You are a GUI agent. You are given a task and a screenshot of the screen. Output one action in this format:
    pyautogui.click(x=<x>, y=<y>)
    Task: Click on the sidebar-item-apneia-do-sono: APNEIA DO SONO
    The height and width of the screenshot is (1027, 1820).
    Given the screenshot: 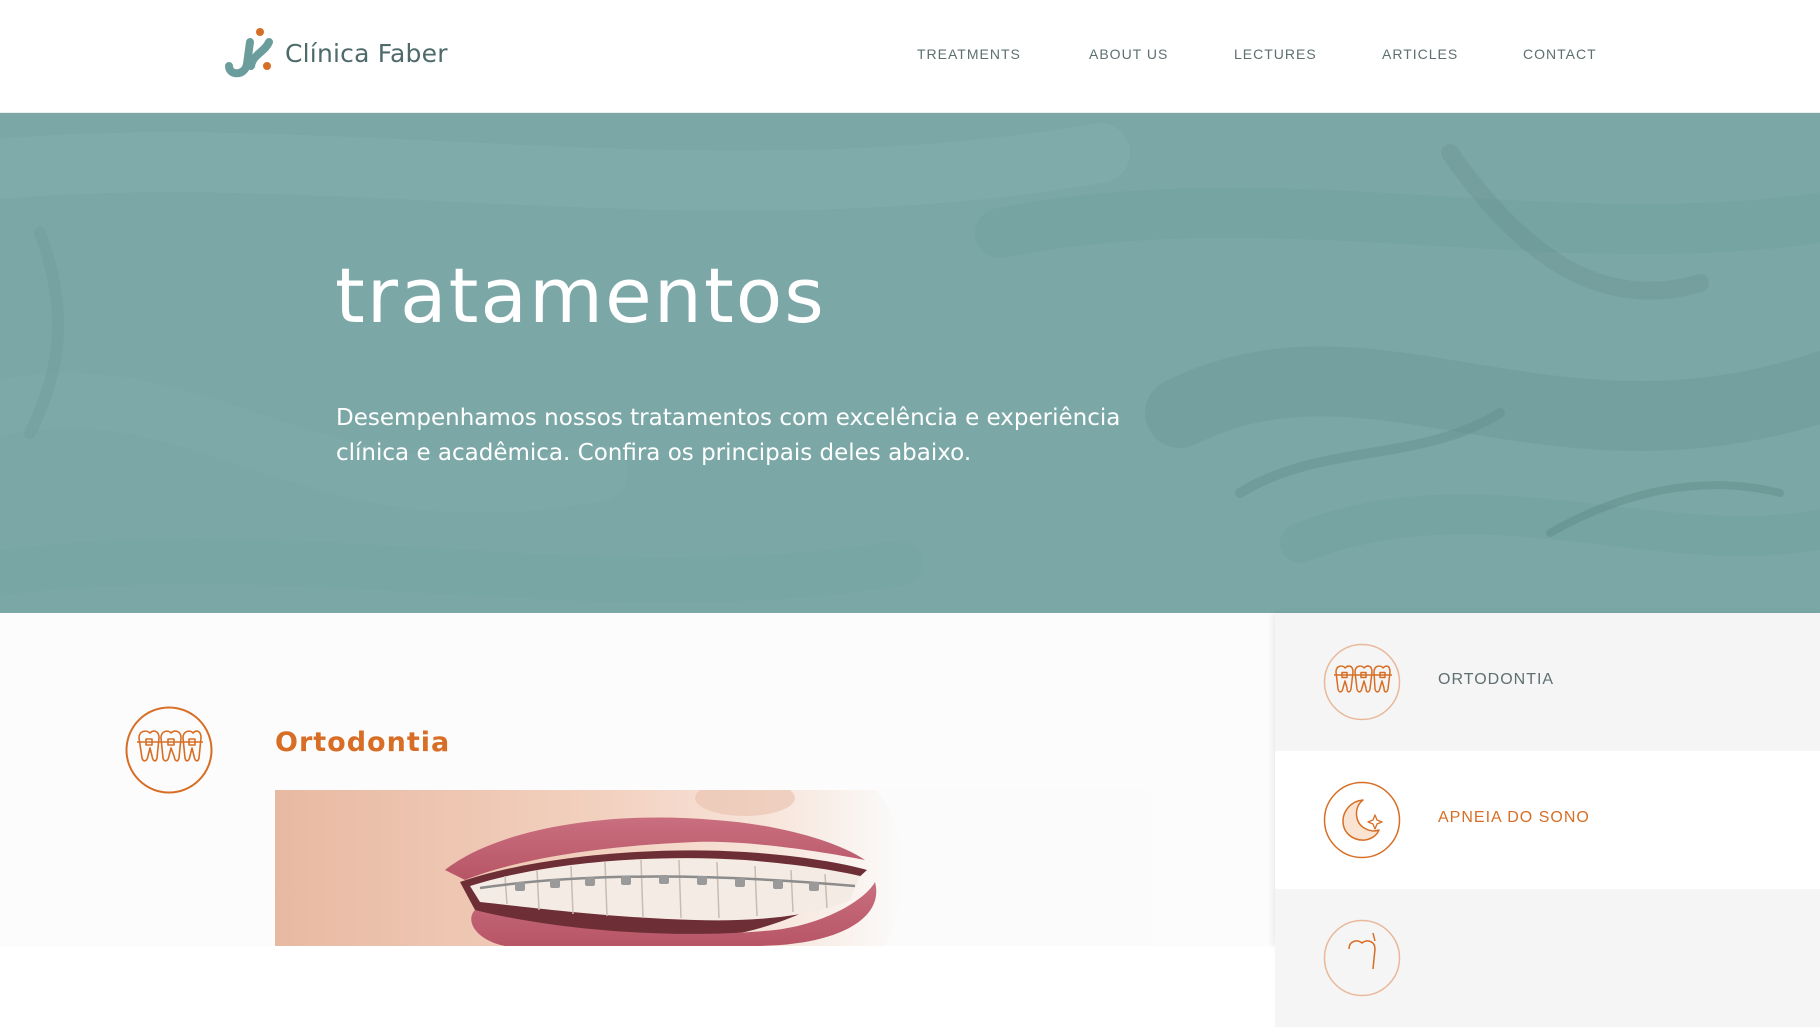 What is the action you would take?
    pyautogui.click(x=1547, y=820)
    